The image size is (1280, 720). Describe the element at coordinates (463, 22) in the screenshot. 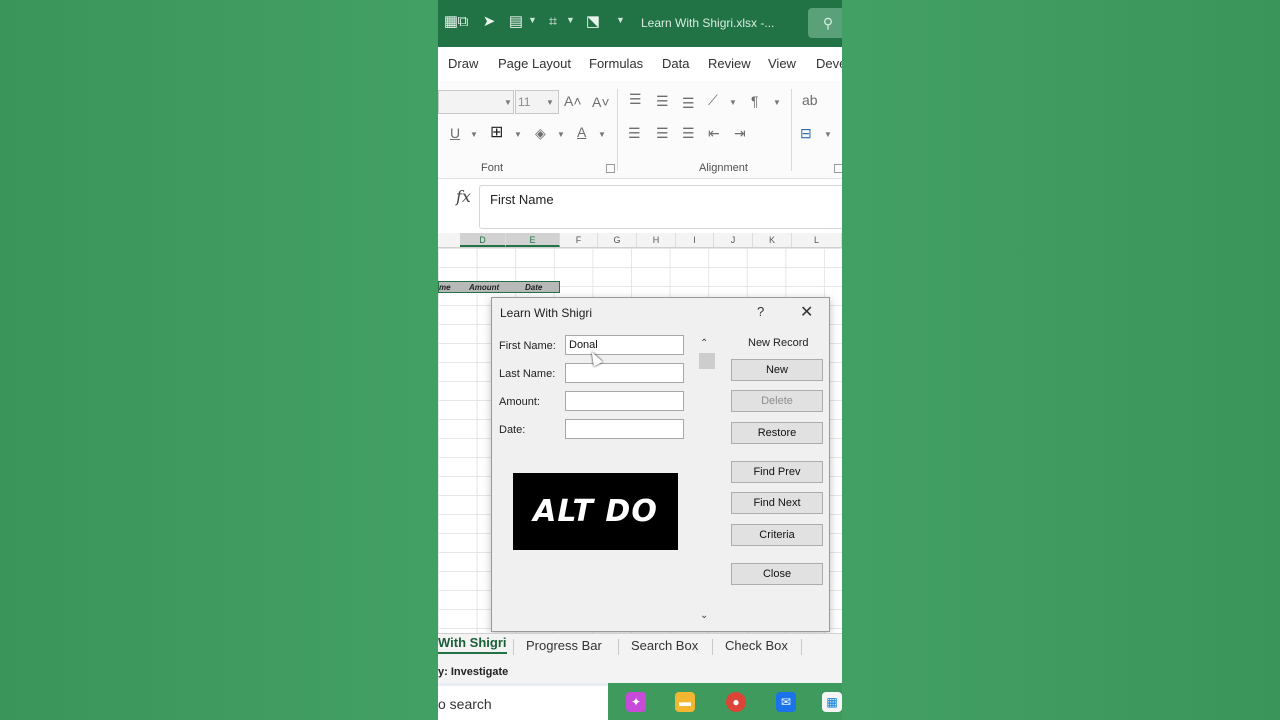

I see `macro-icon: ⧉` at that location.